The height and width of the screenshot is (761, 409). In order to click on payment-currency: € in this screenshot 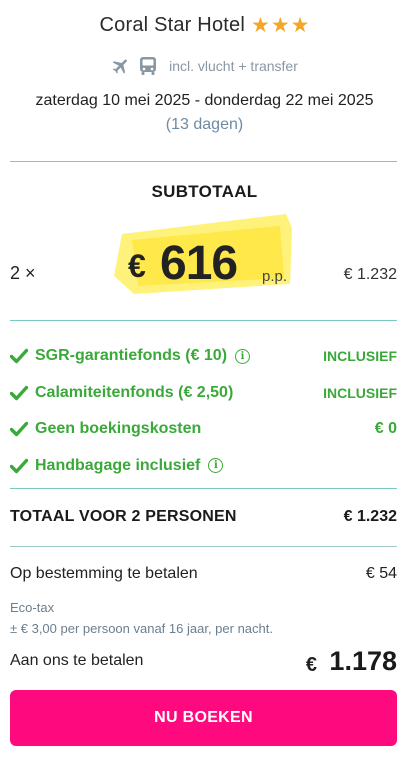, I will do `click(311, 665)`.